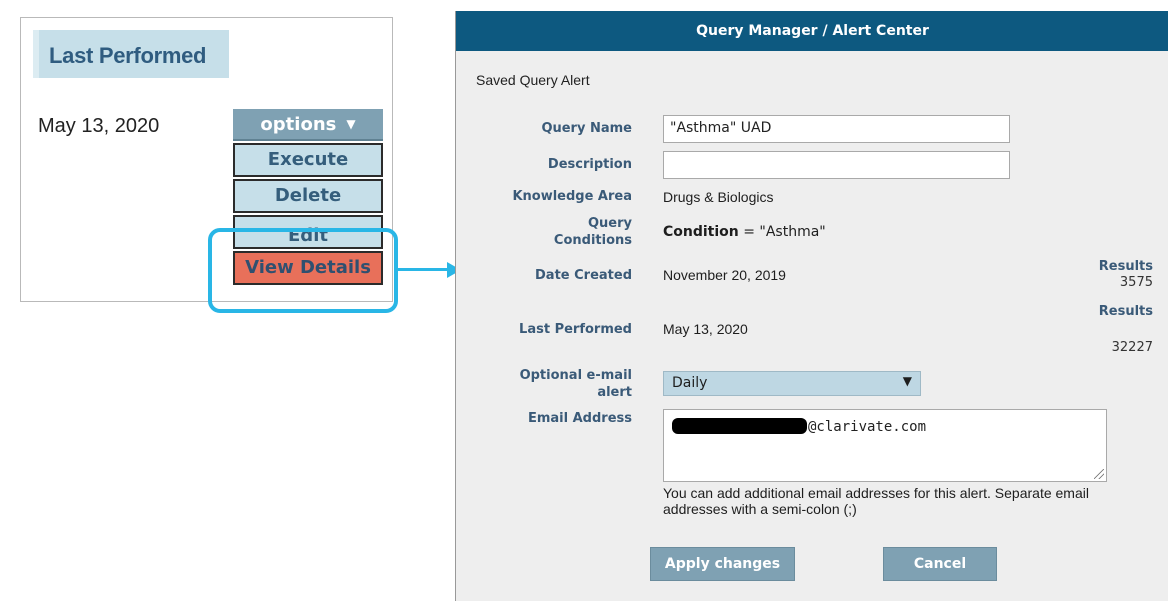  What do you see at coordinates (722, 564) in the screenshot?
I see `apply-changes-button: Apply changes` at bounding box center [722, 564].